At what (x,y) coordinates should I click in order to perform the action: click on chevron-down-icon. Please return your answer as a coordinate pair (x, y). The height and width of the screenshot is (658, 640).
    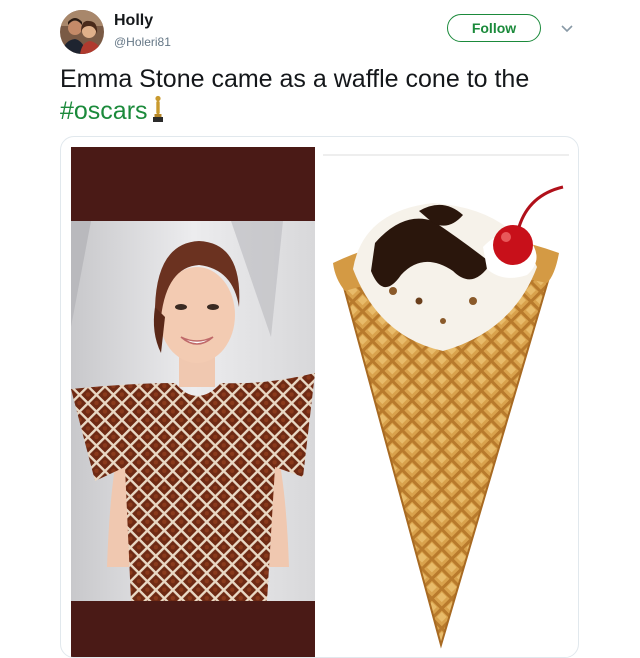
    Looking at the image, I should click on (567, 29).